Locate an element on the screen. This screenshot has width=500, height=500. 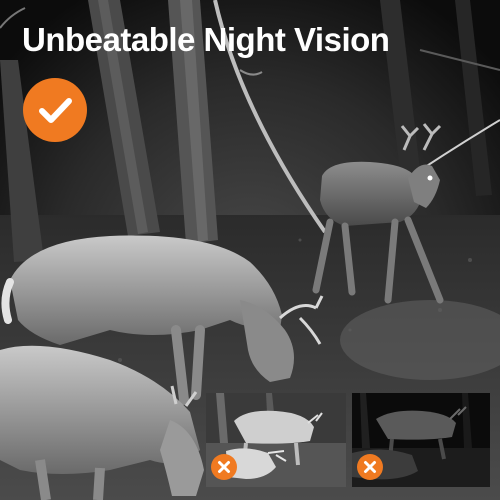
headline: Unbeatable Night Vision is located at coordinates (206, 39).